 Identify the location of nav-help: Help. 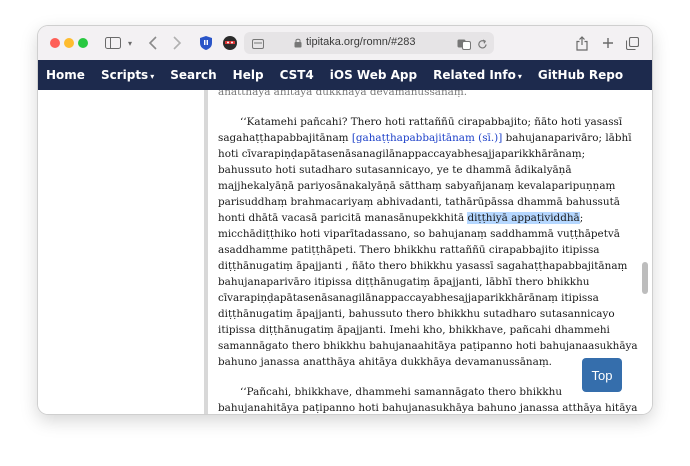
(248, 75).